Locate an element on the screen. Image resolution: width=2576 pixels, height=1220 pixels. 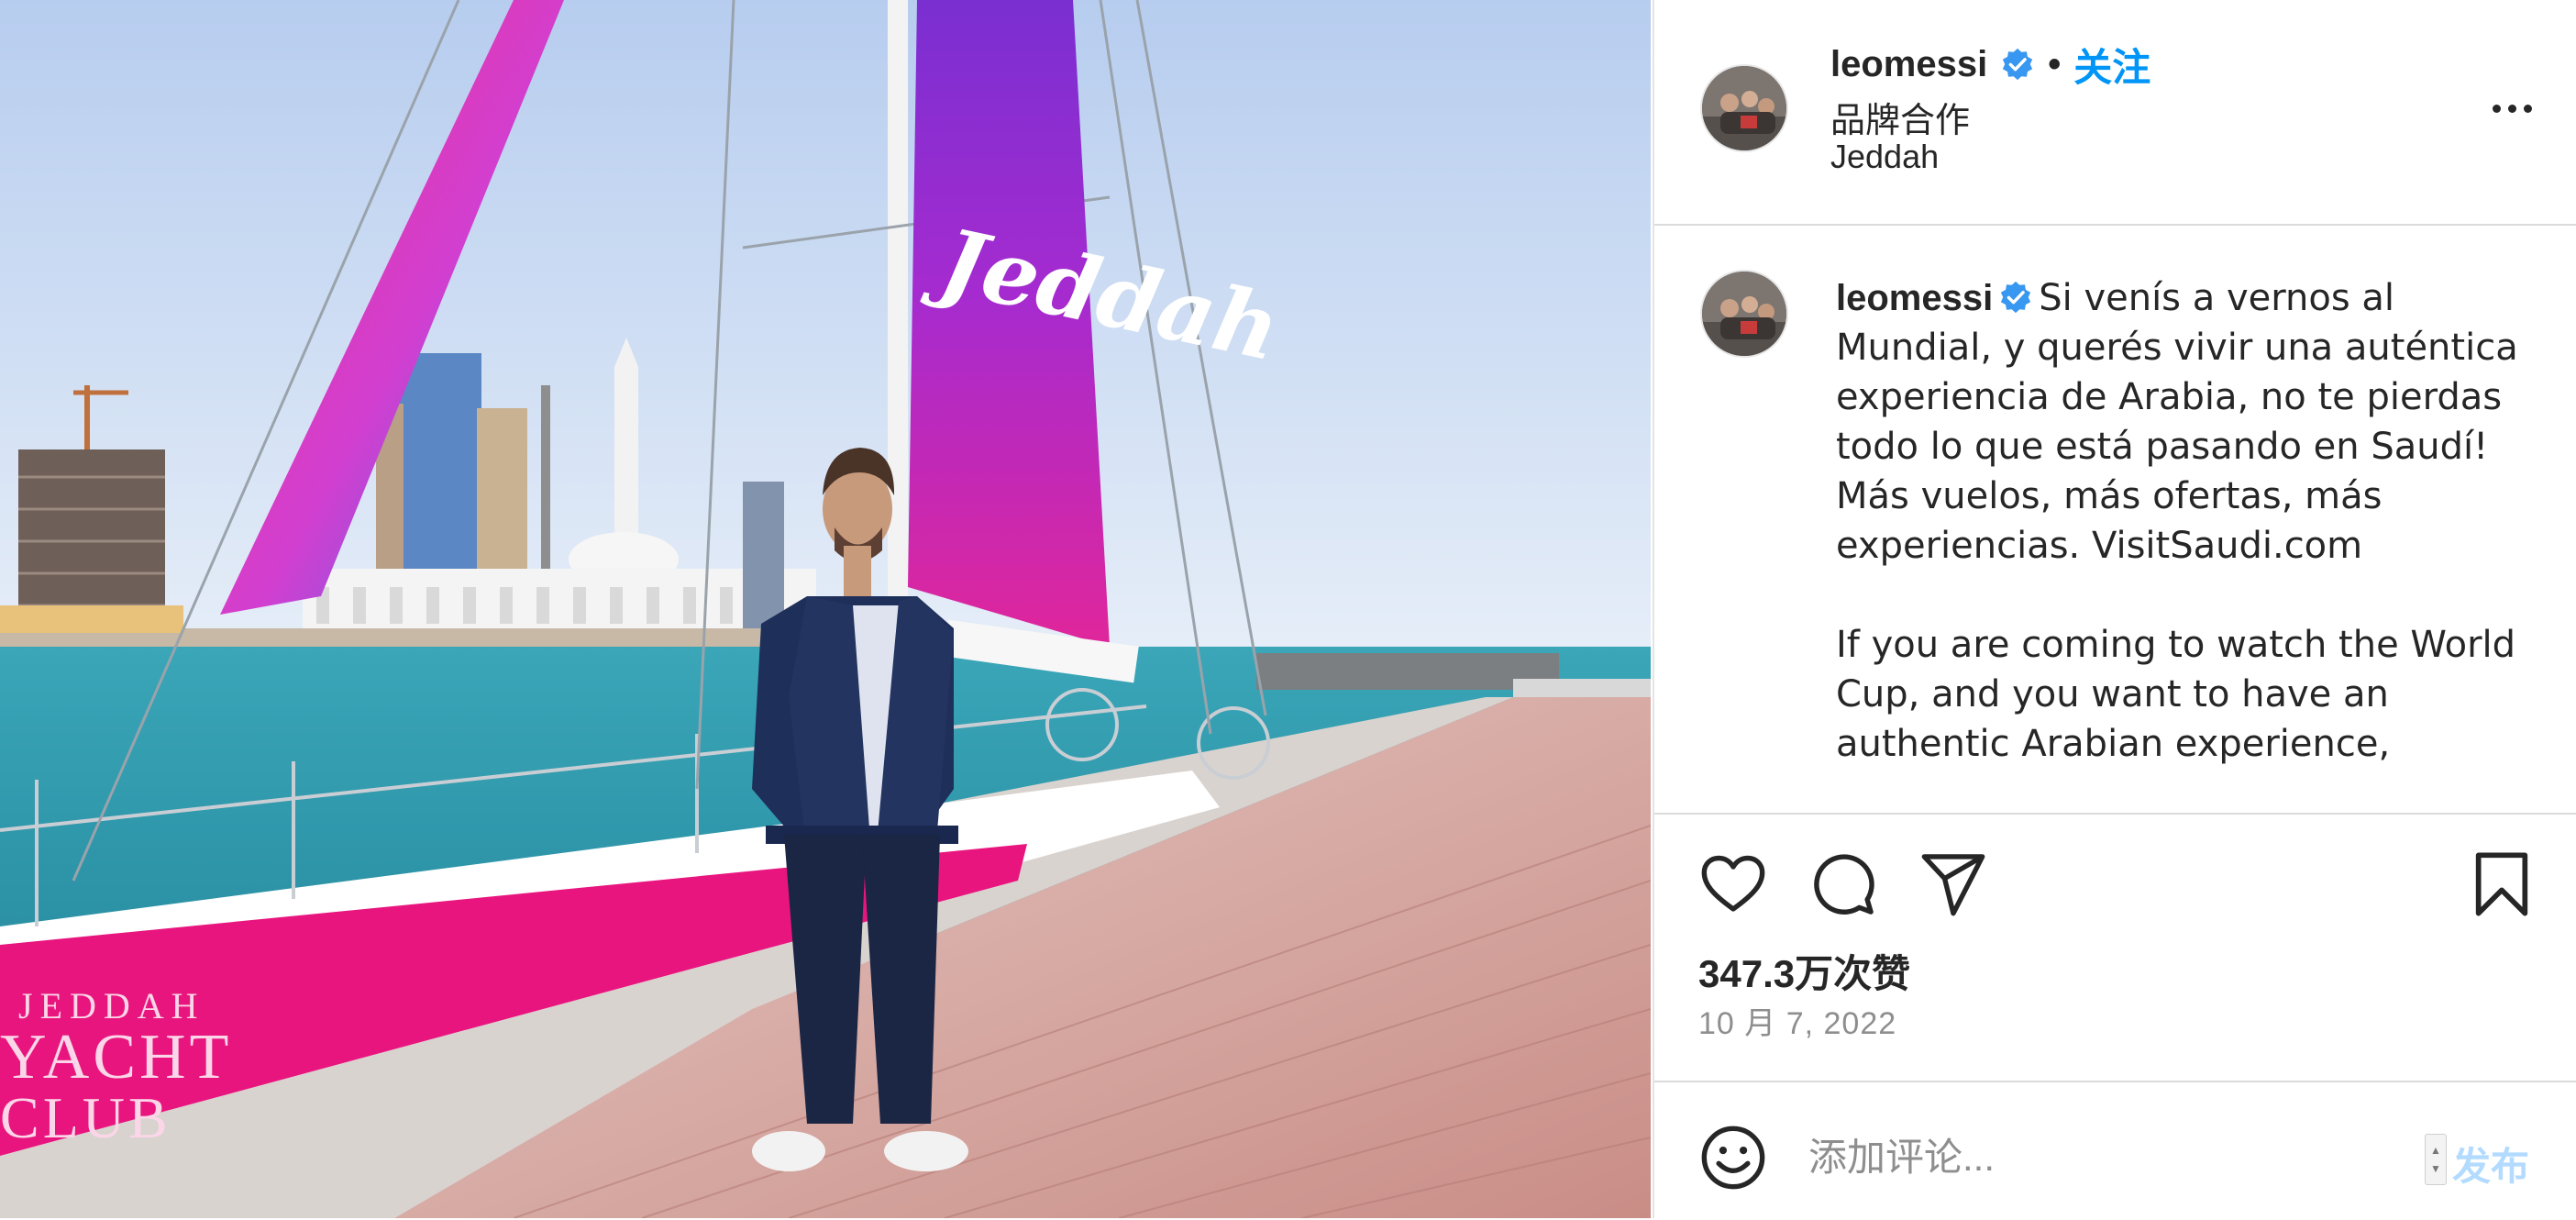
follow-button: 关注 is located at coordinates (2111, 65).